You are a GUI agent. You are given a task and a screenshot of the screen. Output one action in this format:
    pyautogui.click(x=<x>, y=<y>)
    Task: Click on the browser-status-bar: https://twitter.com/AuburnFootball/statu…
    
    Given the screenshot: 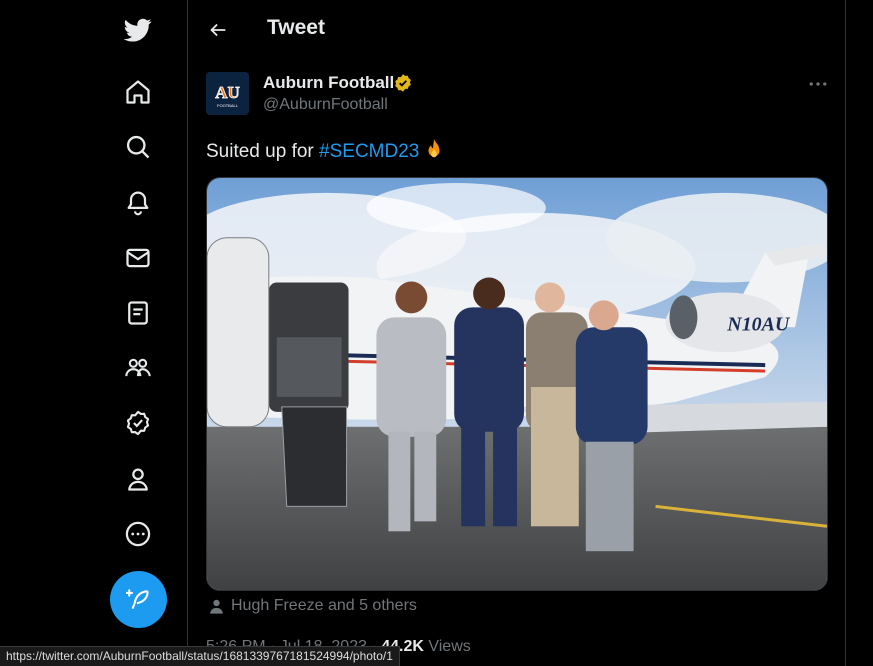 What is the action you would take?
    pyautogui.click(x=200, y=656)
    